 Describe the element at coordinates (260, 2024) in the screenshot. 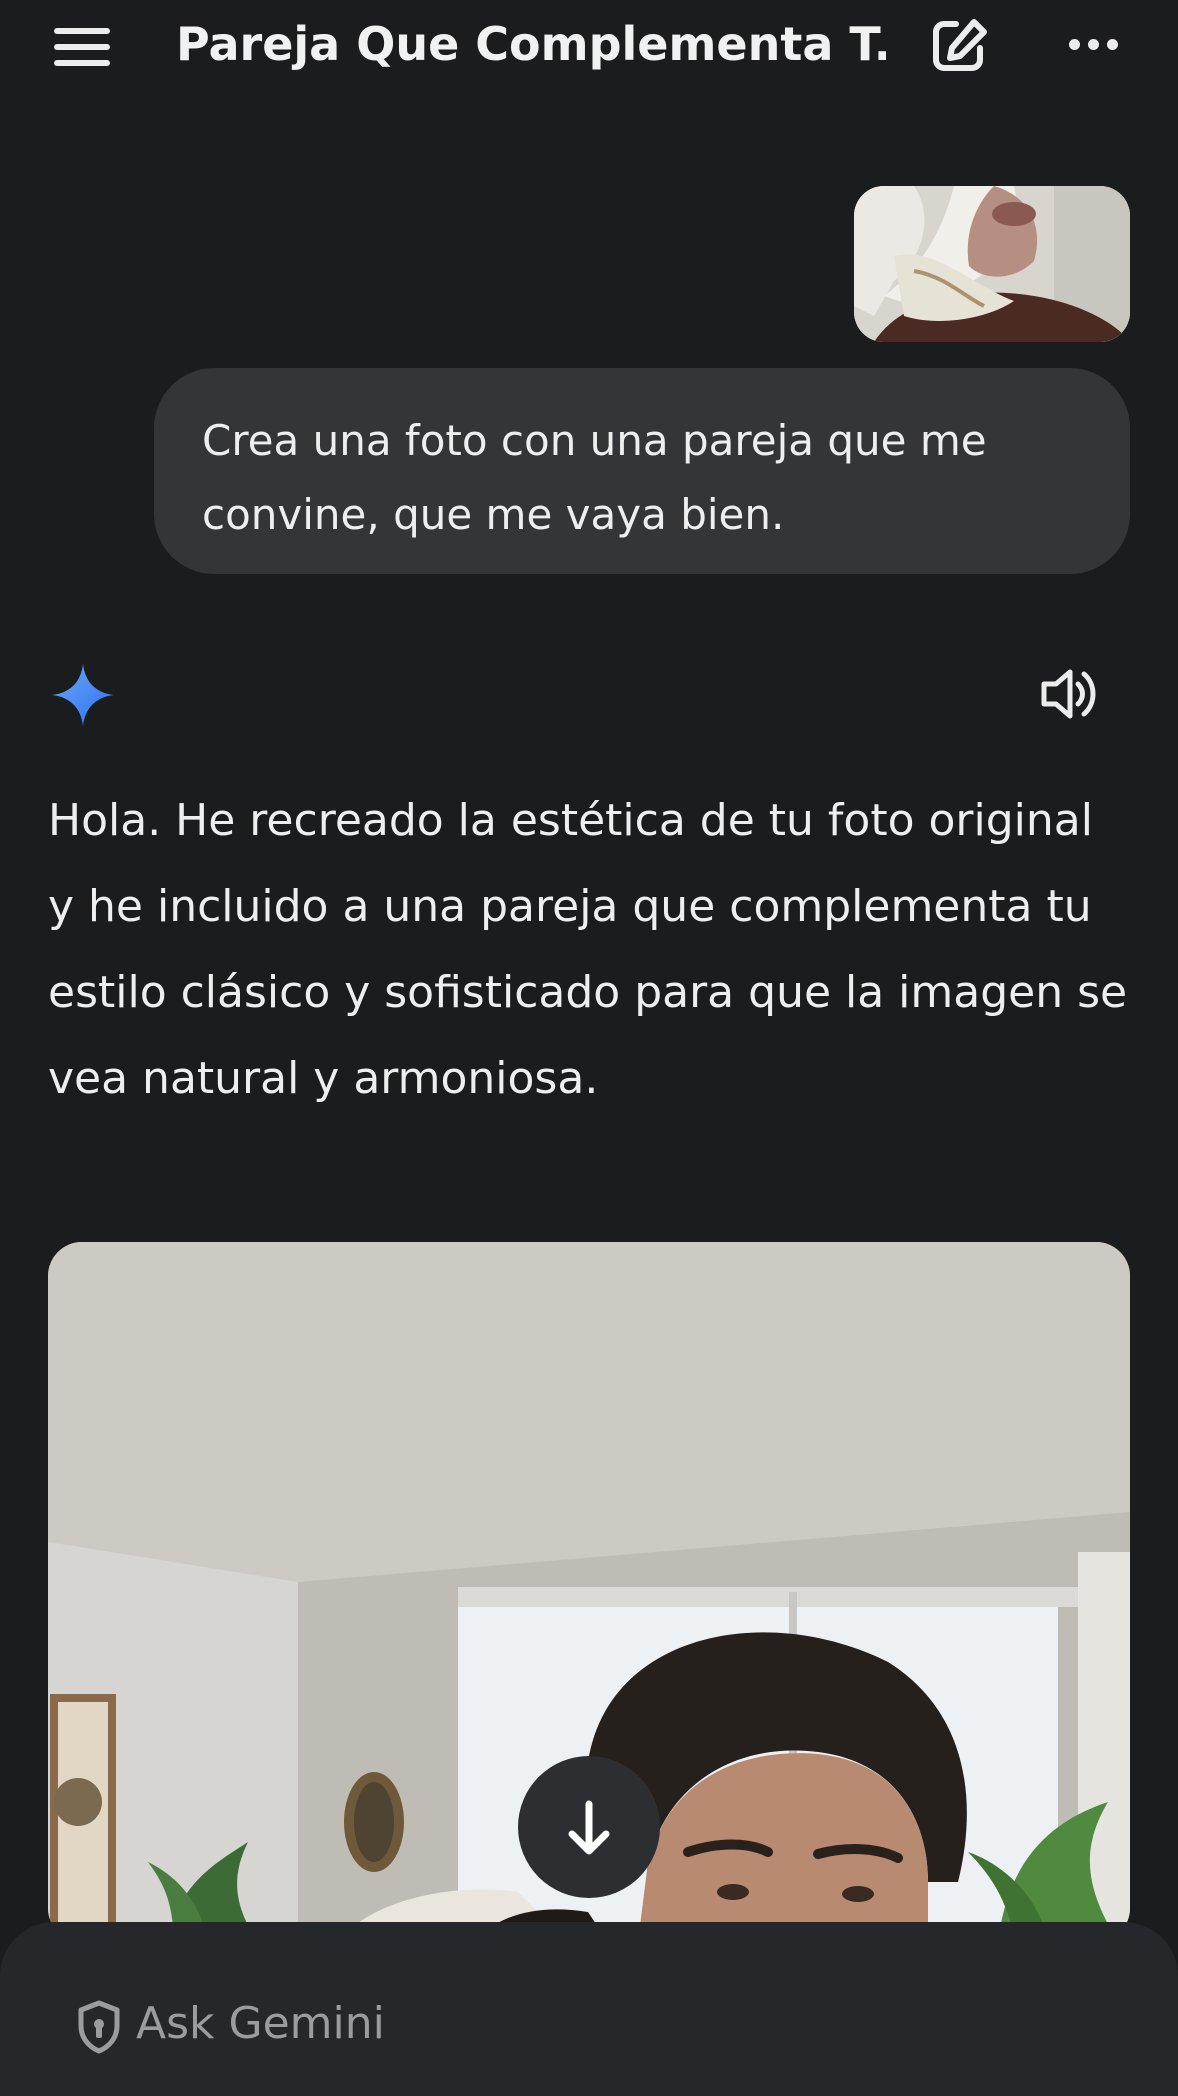

I see `ask-gemini-input: Ask Gemini` at that location.